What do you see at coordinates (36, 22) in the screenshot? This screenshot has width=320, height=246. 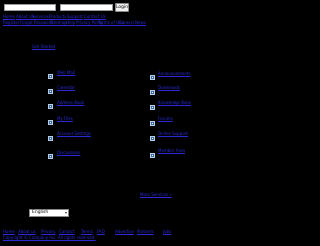 I see `top-link: Forgot Password` at bounding box center [36, 22].